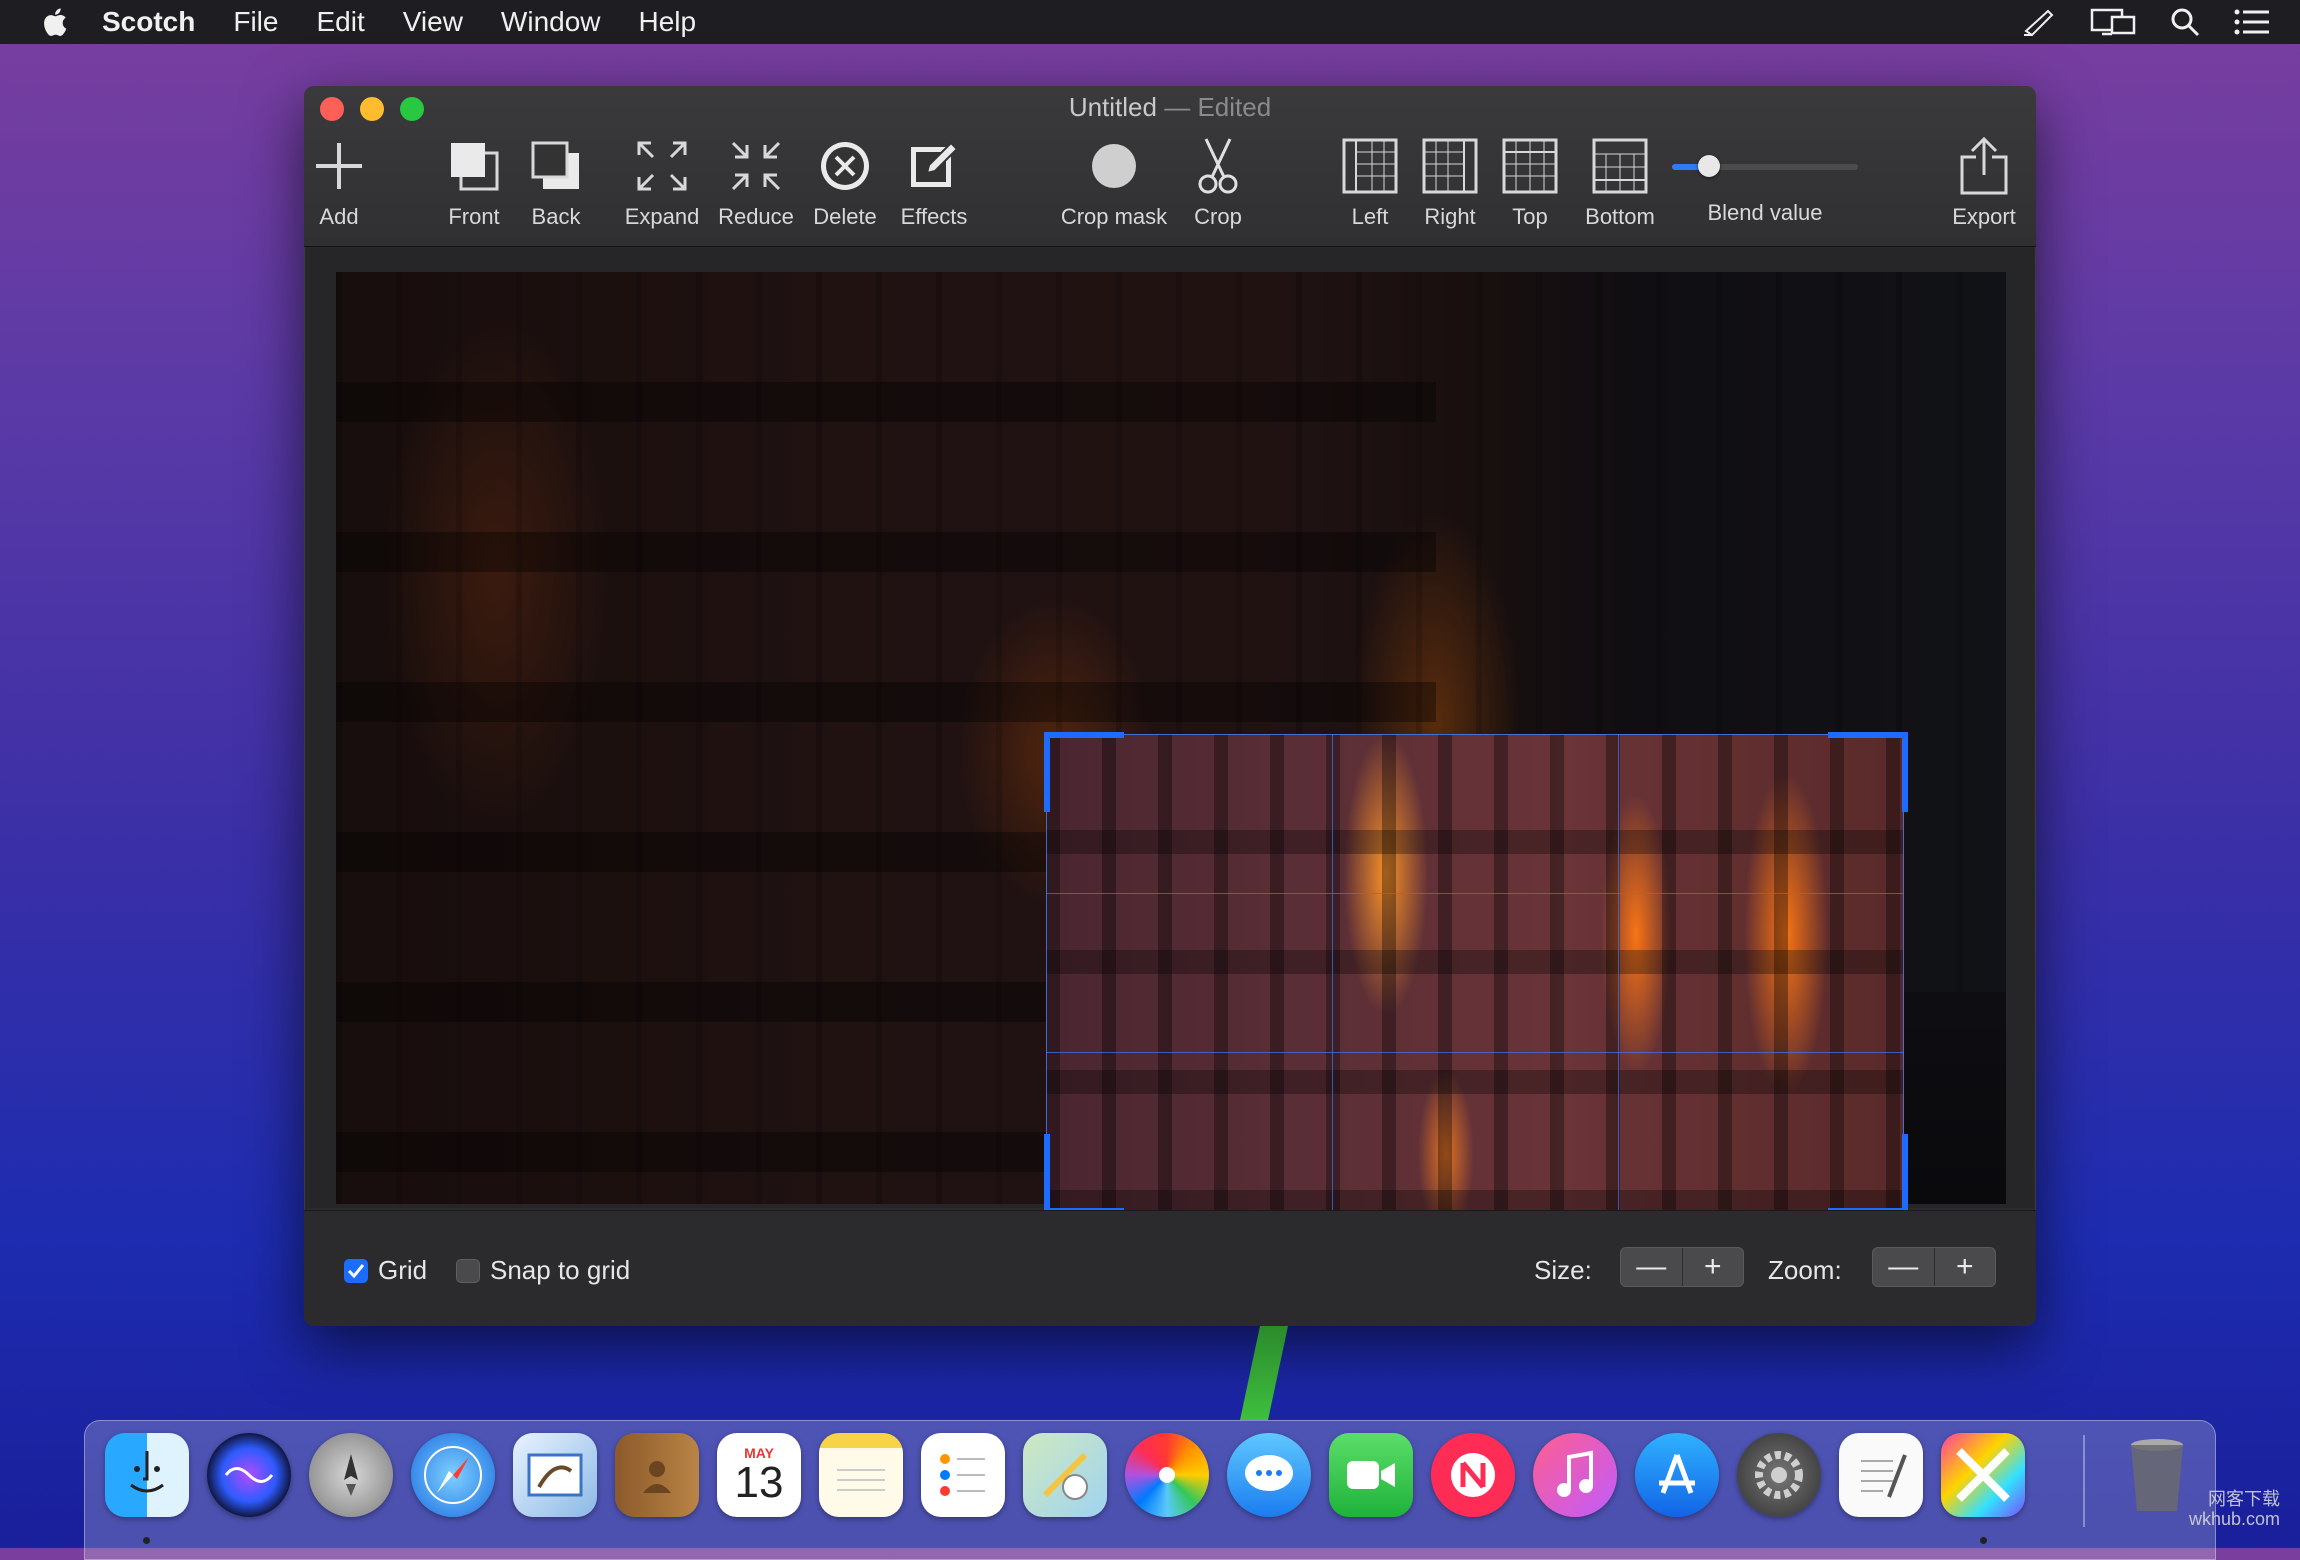 This screenshot has height=1560, width=2300. What do you see at coordinates (1473, 1475) in the screenshot?
I see `news-icon` at bounding box center [1473, 1475].